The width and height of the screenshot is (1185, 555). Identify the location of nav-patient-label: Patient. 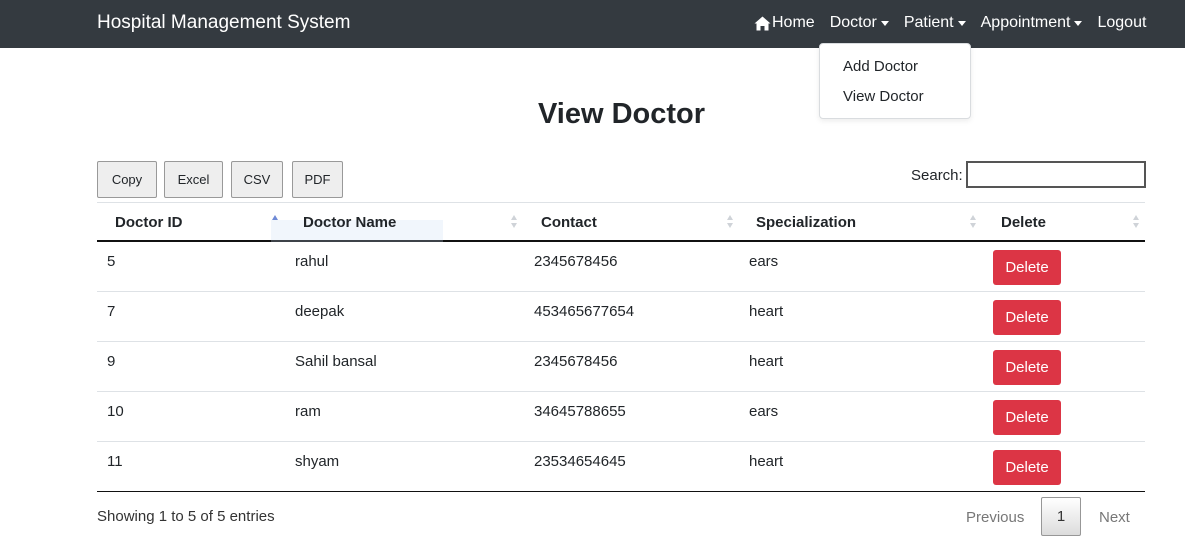
(928, 22).